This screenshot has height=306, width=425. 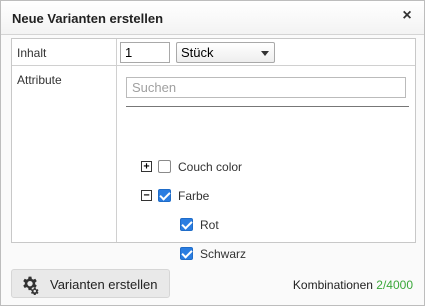 What do you see at coordinates (39, 80) in the screenshot?
I see `attribute-label: Attribute` at bounding box center [39, 80].